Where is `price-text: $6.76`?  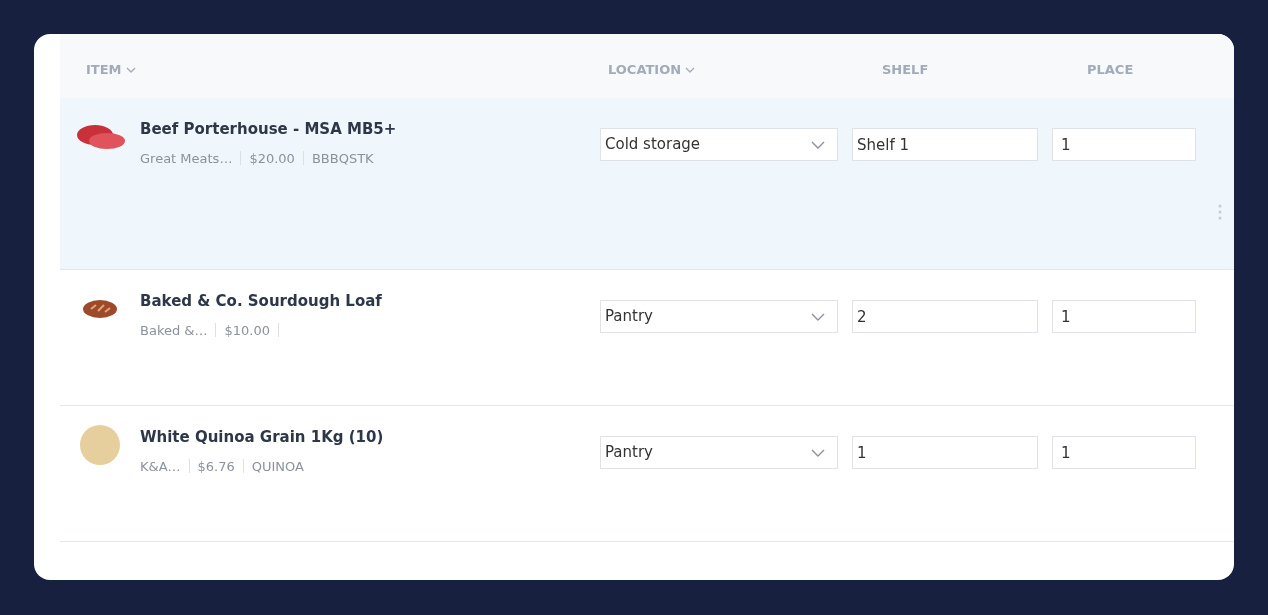 price-text: $6.76 is located at coordinates (216, 466).